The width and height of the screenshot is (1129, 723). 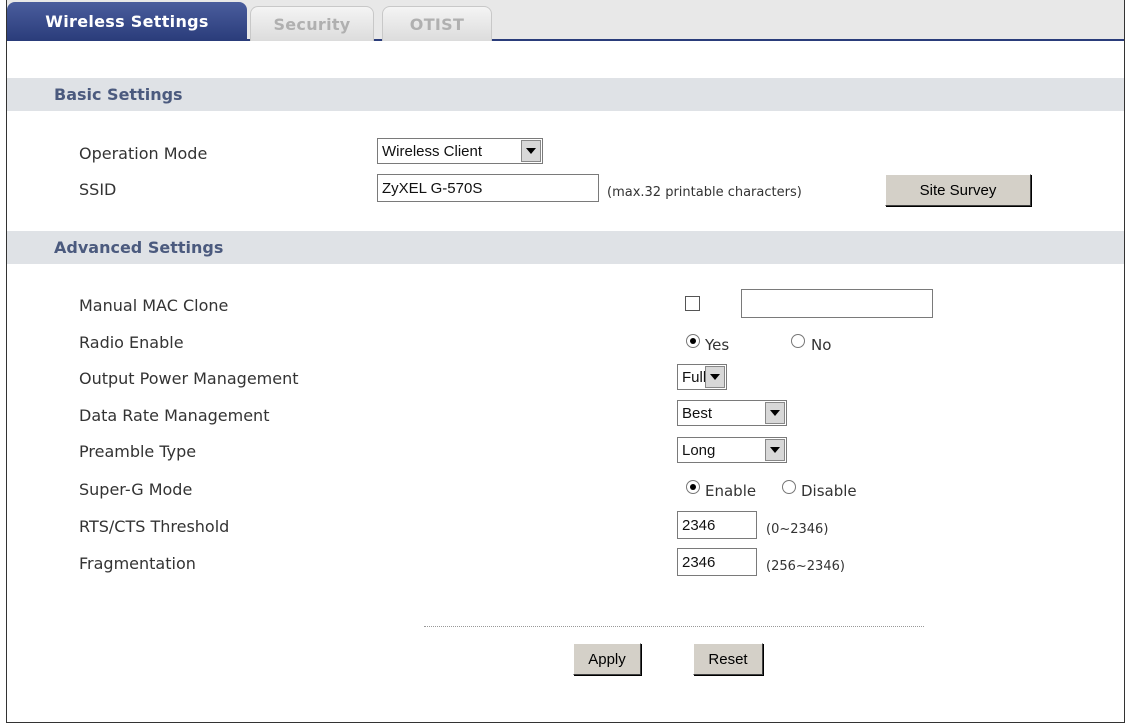 What do you see at coordinates (732, 450) in the screenshot?
I see `preamble-type-select: Long` at bounding box center [732, 450].